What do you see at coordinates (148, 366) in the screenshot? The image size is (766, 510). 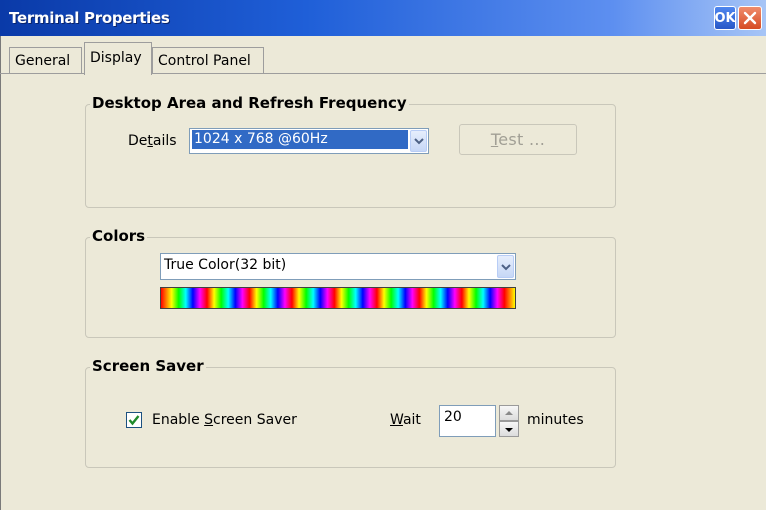 I see `screen-saver-legend: Screen Saver` at bounding box center [148, 366].